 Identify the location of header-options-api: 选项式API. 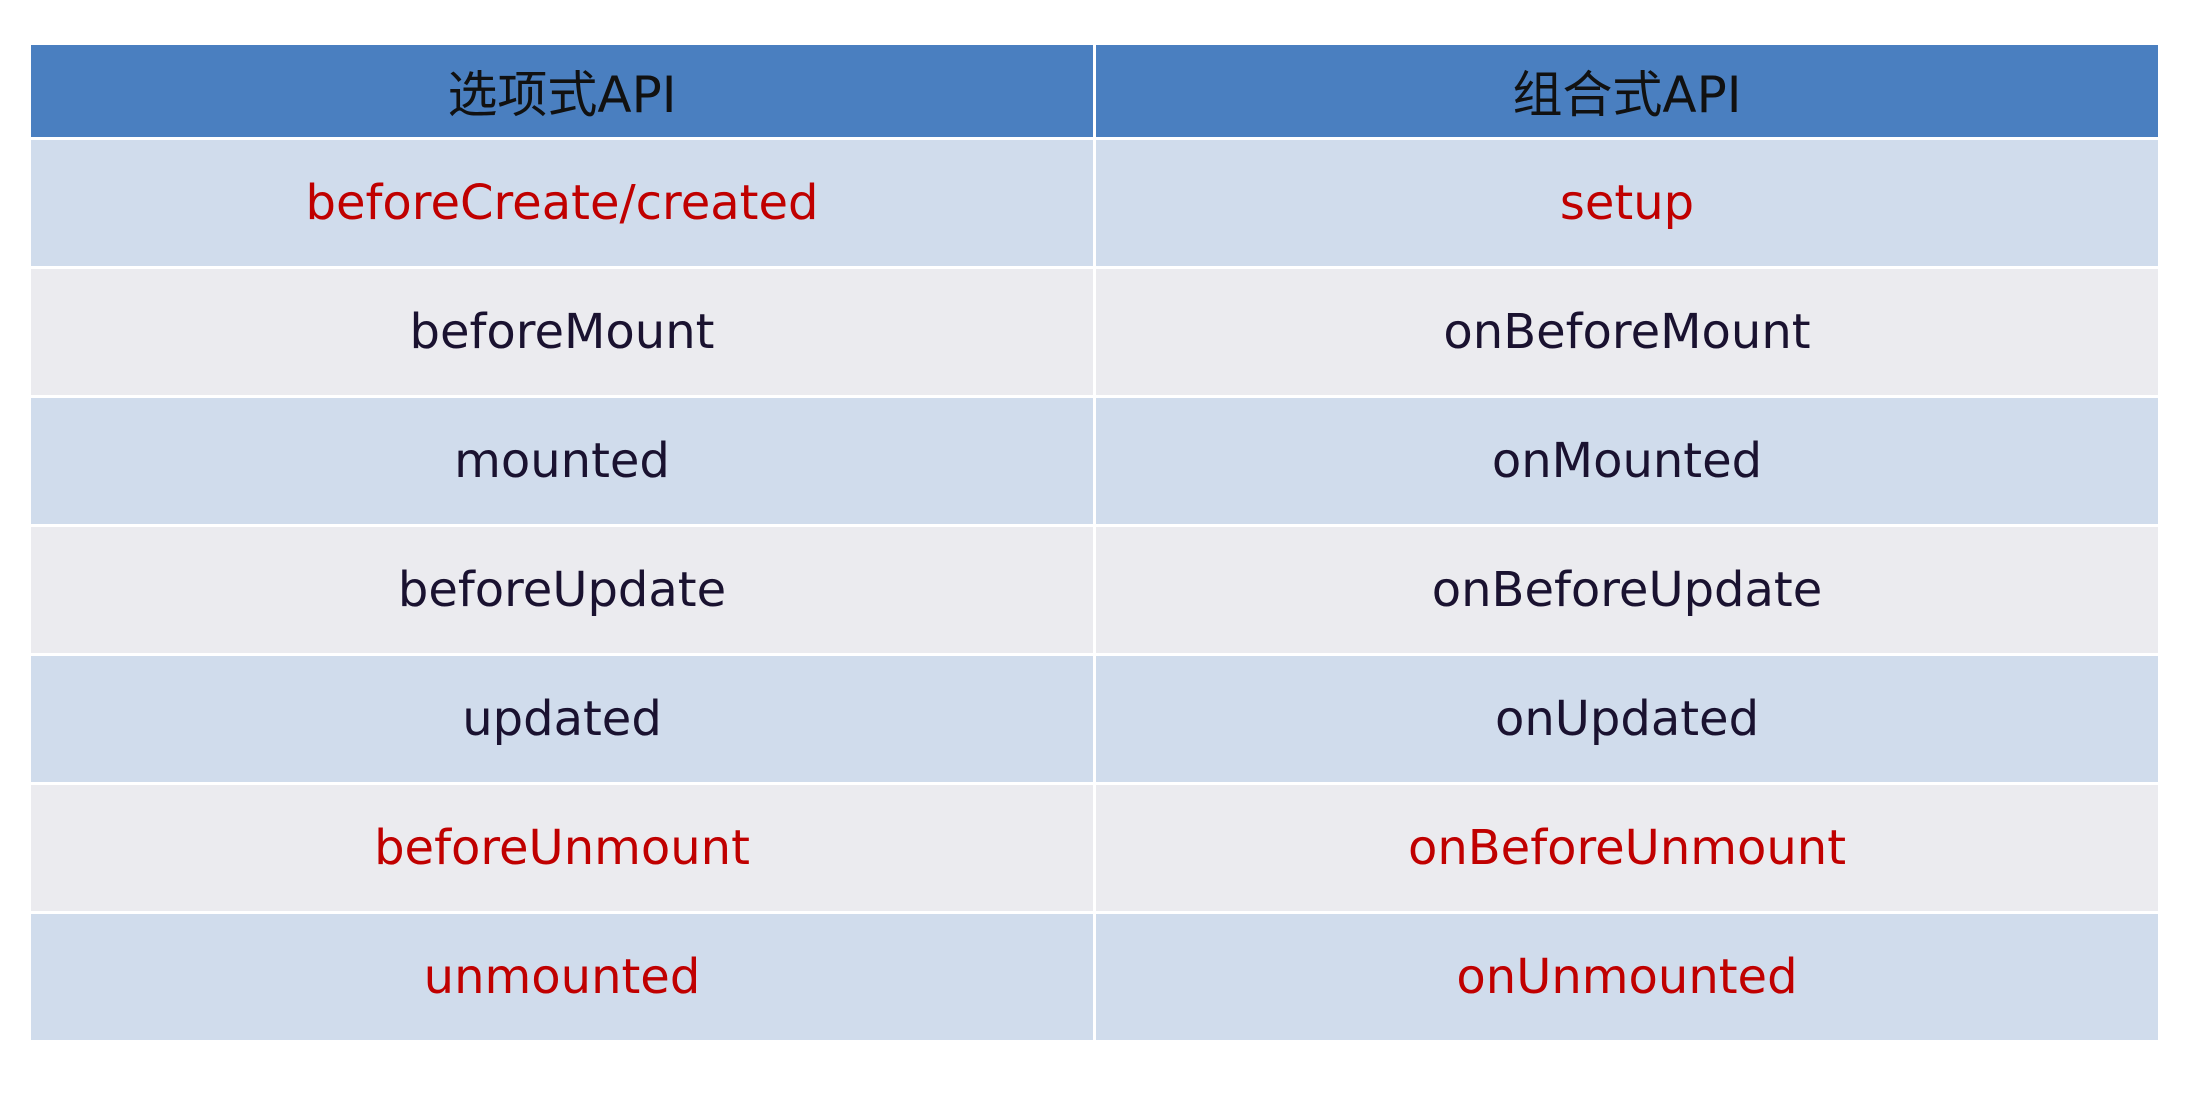
(562, 91).